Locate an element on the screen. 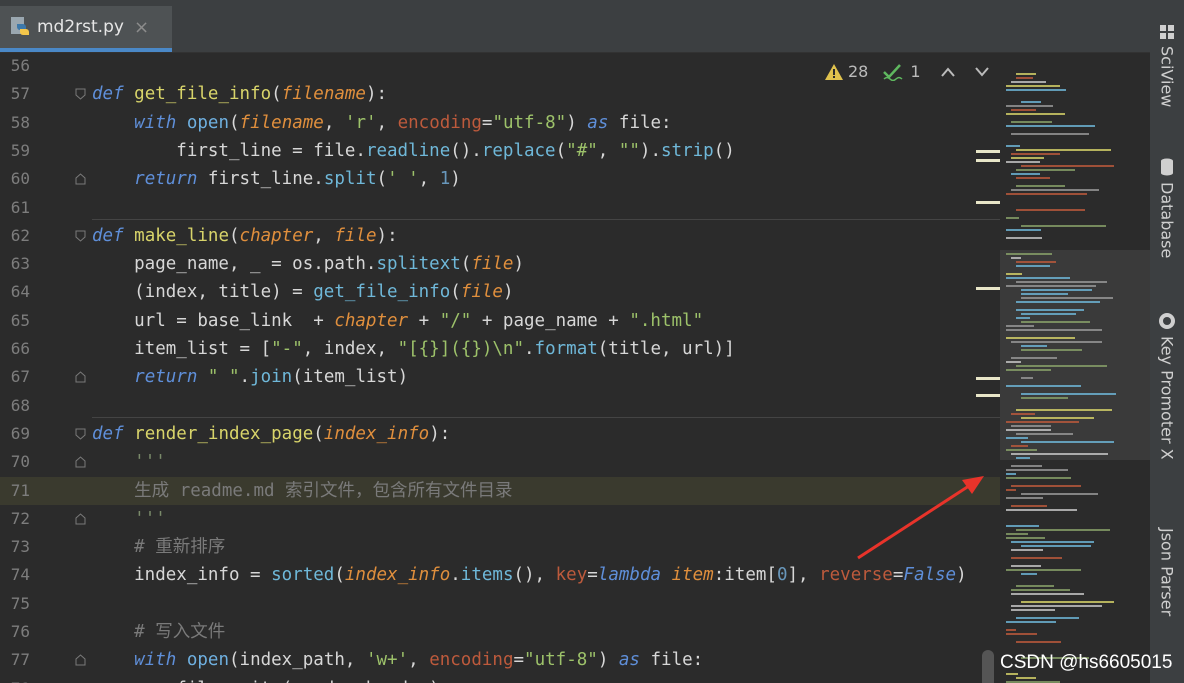 This screenshot has width=1184, height=683. close-tab-icon: × is located at coordinates (141, 27).